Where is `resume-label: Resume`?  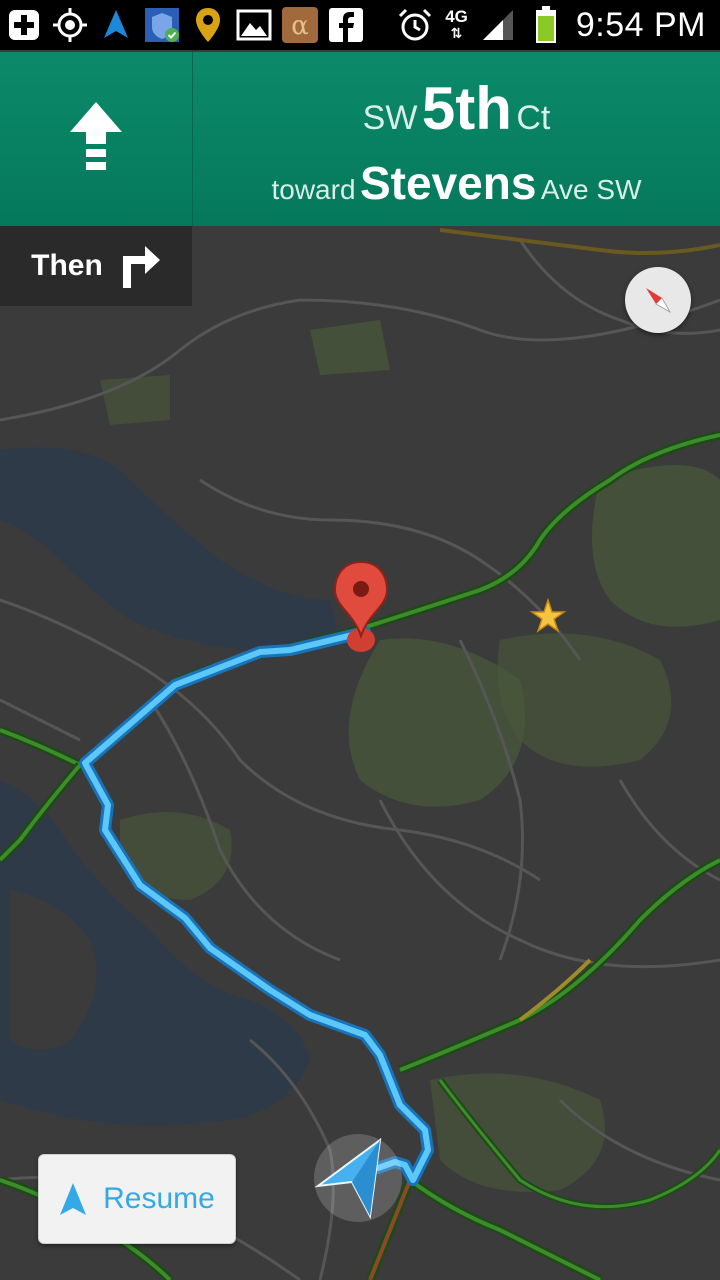
resume-label: Resume is located at coordinates (159, 1198).